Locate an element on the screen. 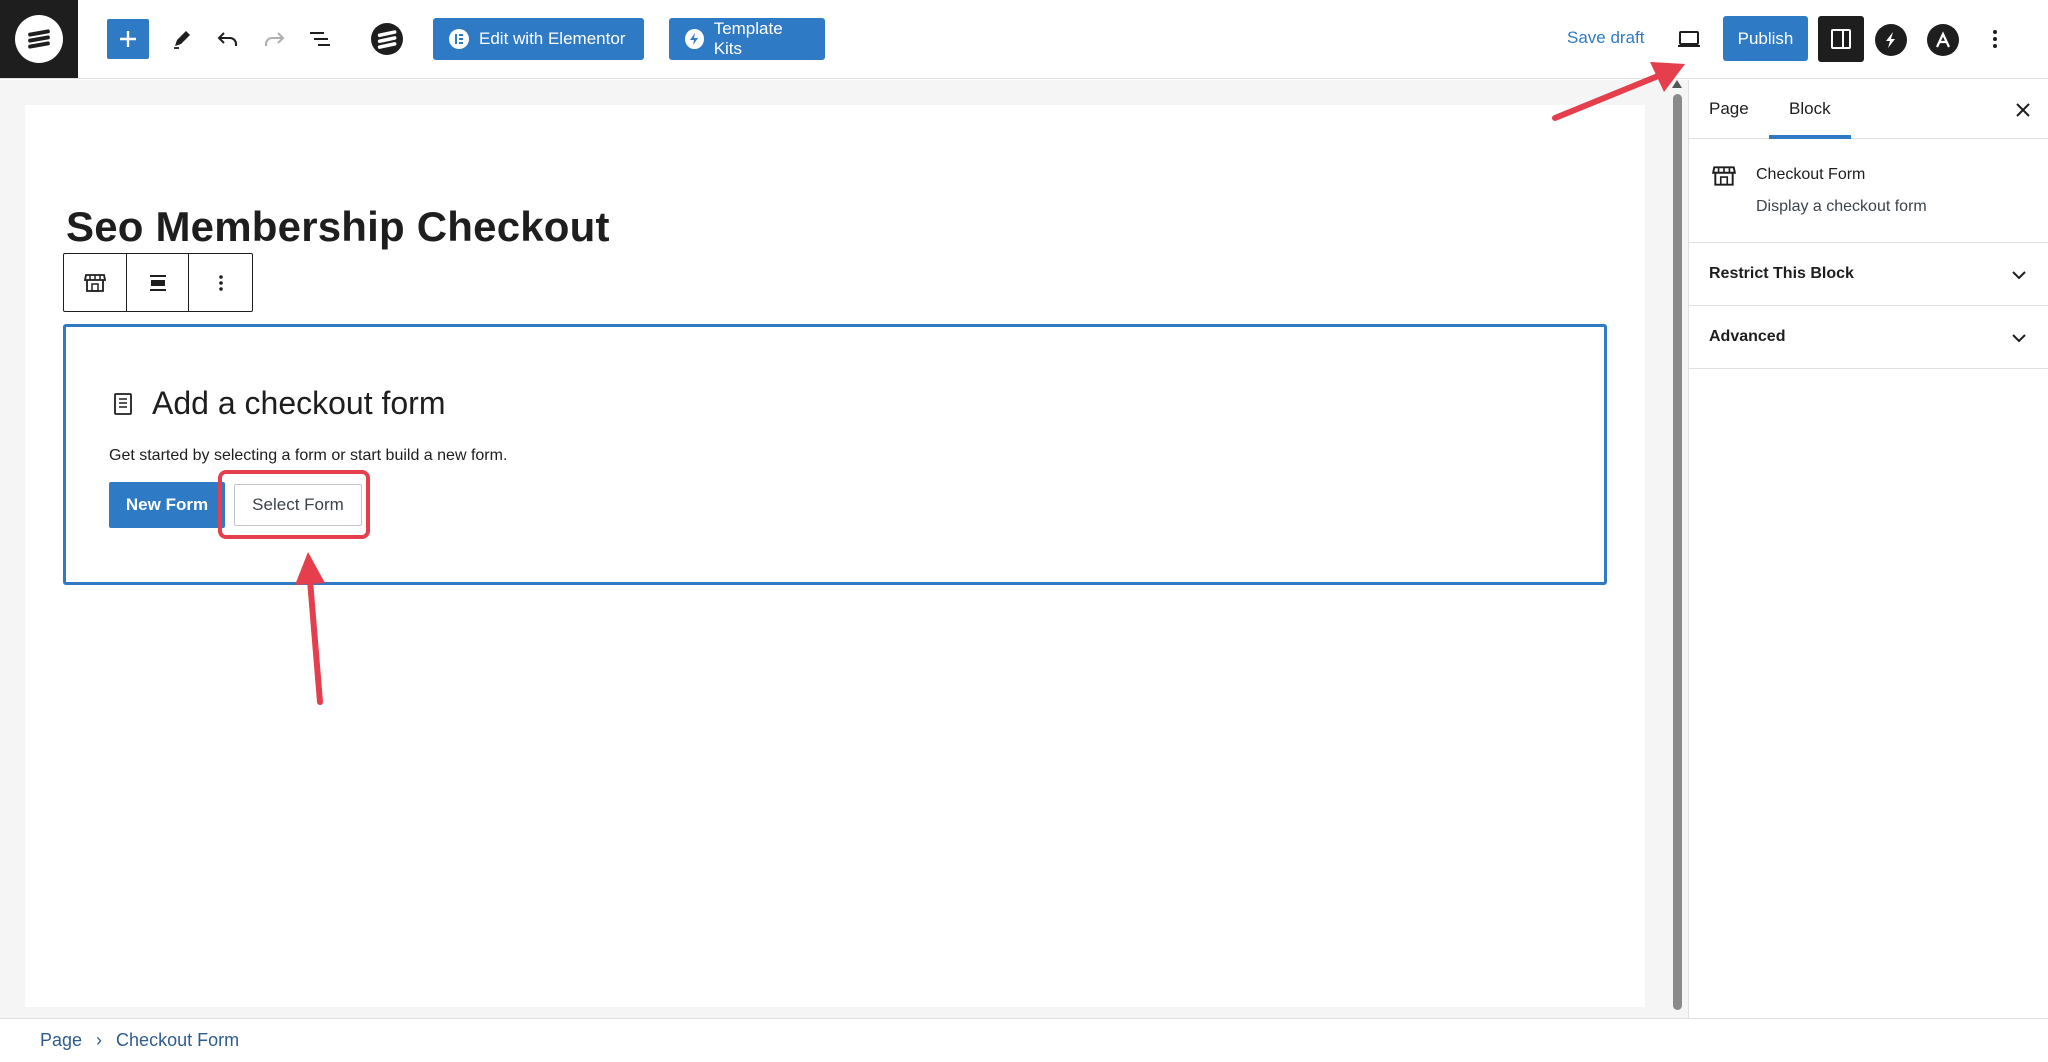  breadcrumb-checkout-form: Checkout Form is located at coordinates (177, 1040).